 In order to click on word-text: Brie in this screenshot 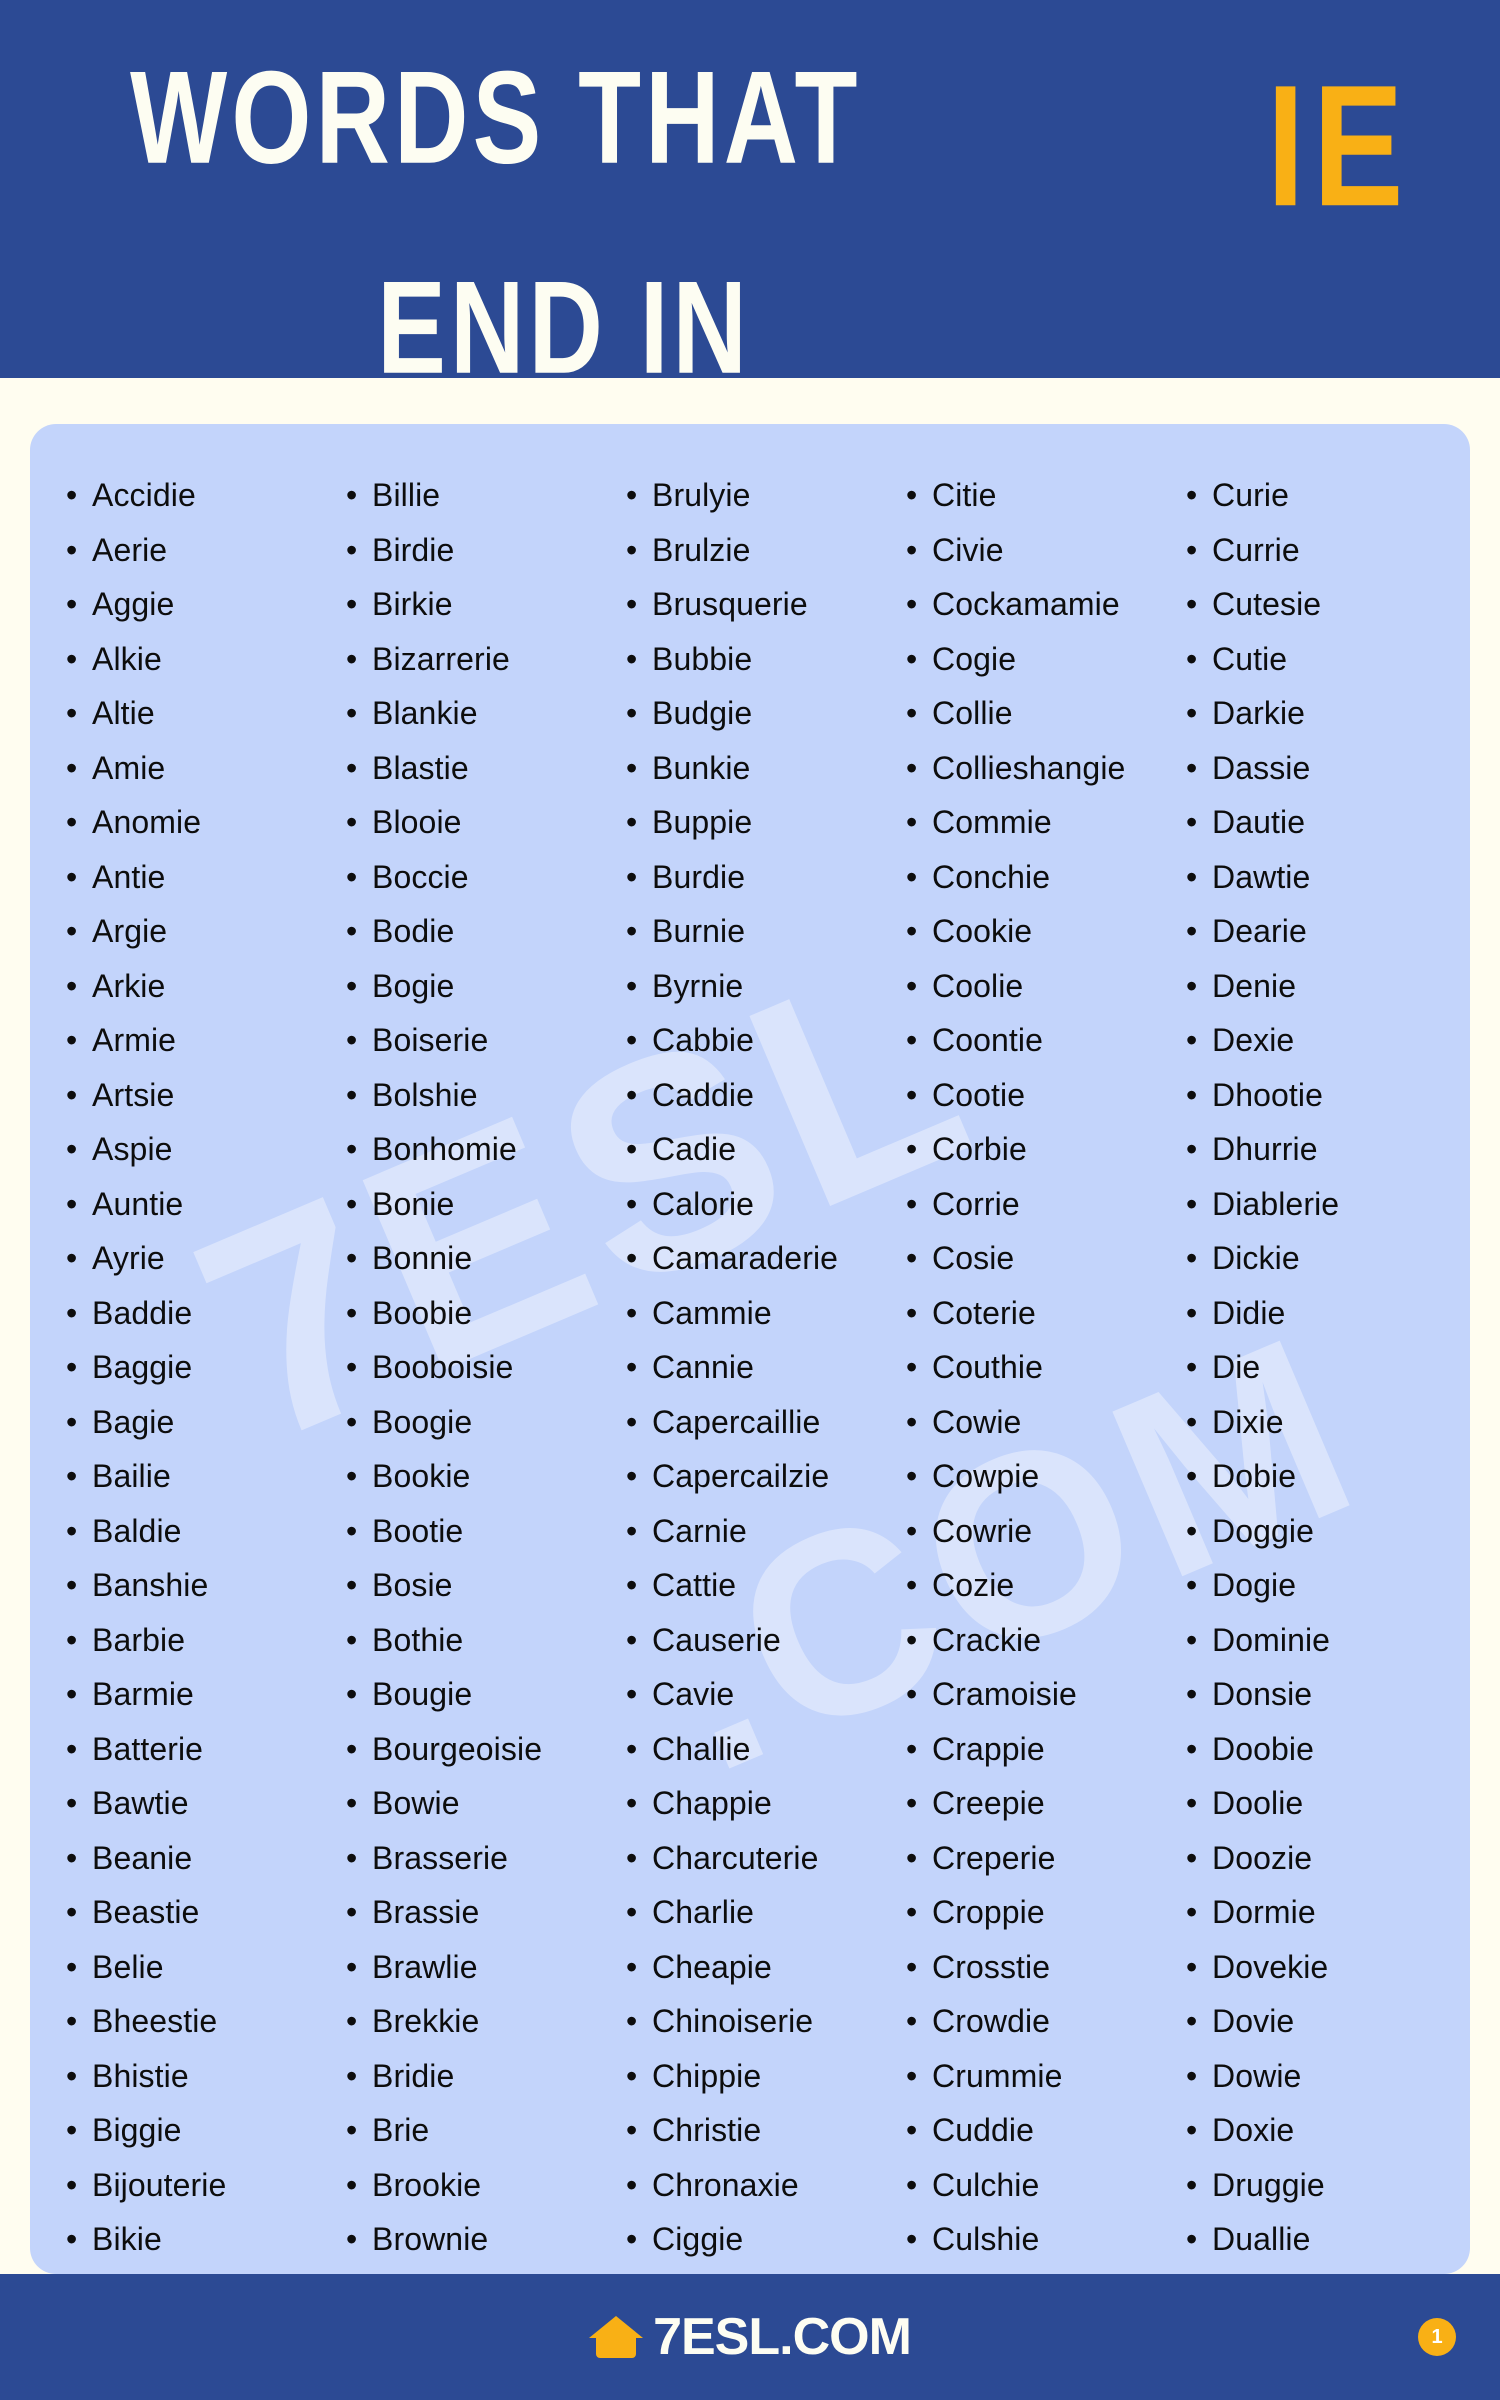, I will do `click(401, 2130)`.